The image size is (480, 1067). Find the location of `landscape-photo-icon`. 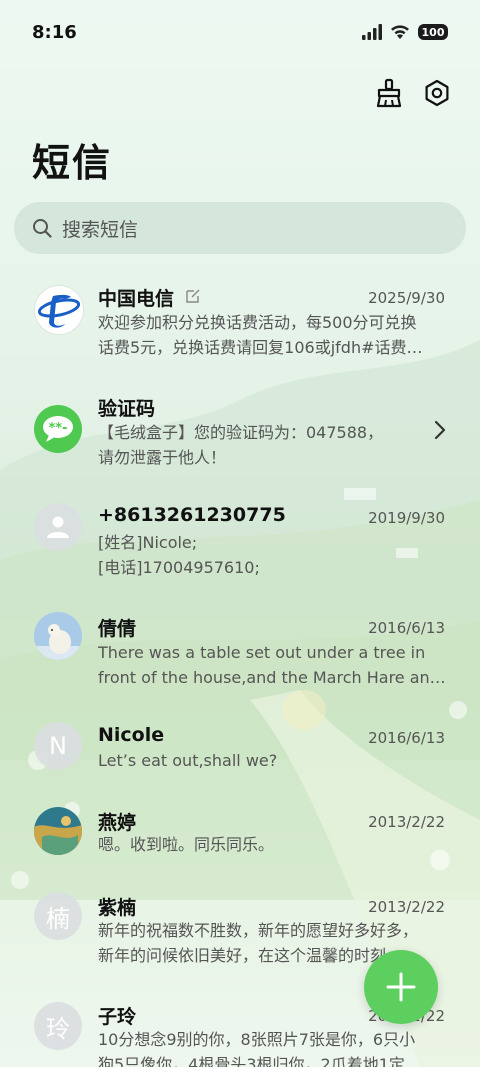

landscape-photo-icon is located at coordinates (58, 831).